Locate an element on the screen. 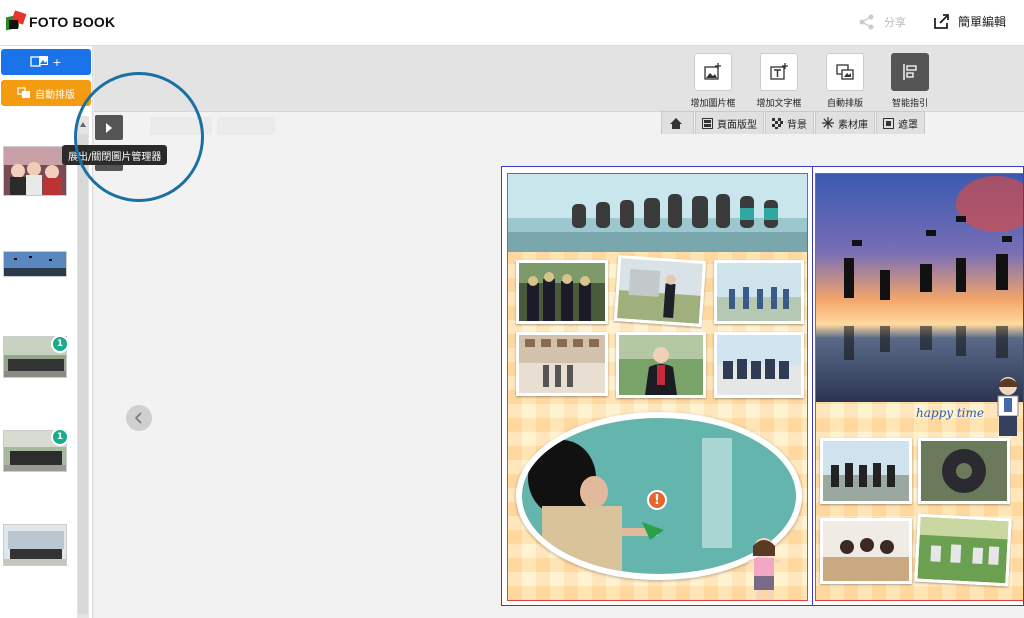  top-bar: FOTO BOOK 分享 簡單編輯 is located at coordinates (512, 23).